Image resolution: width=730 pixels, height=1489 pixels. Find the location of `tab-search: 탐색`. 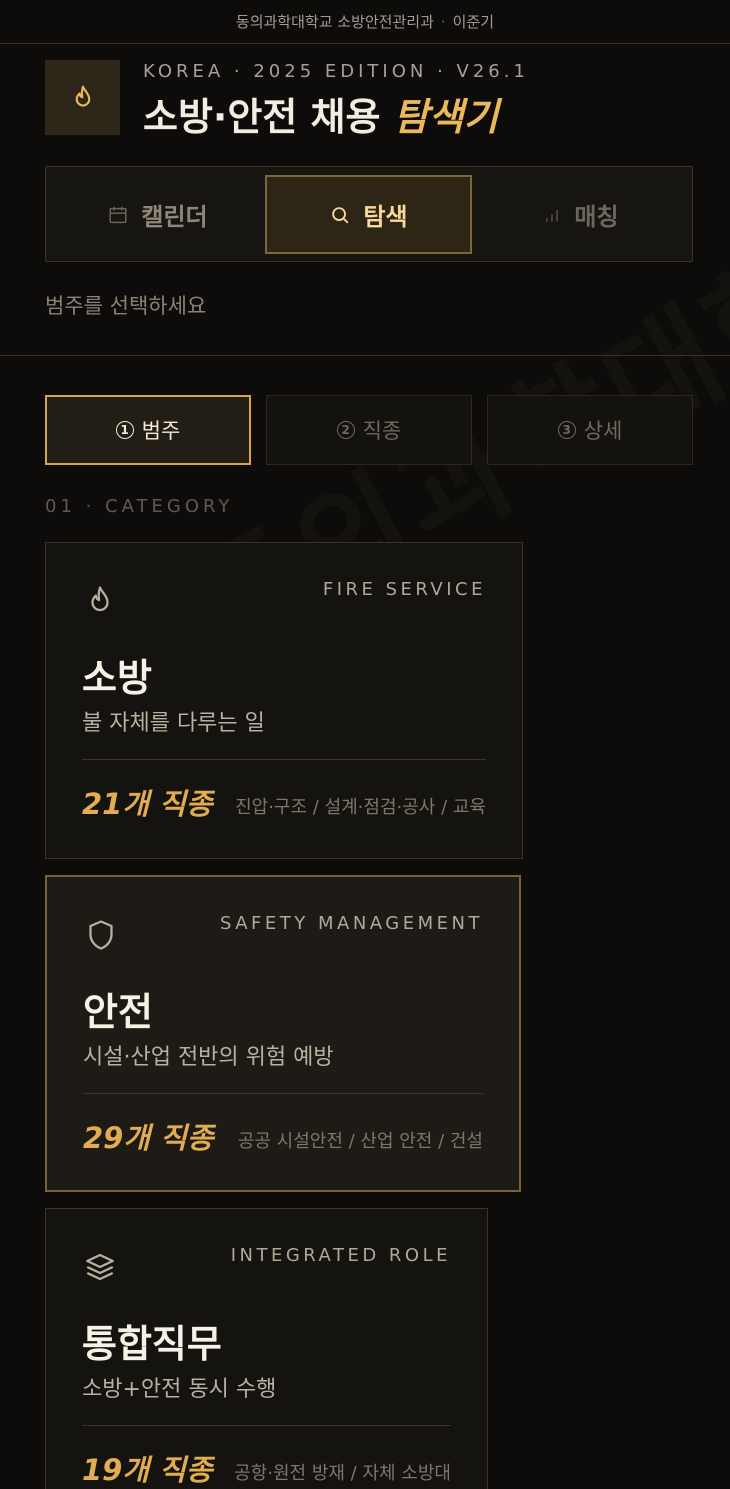

tab-search: 탐색 is located at coordinates (368, 214).